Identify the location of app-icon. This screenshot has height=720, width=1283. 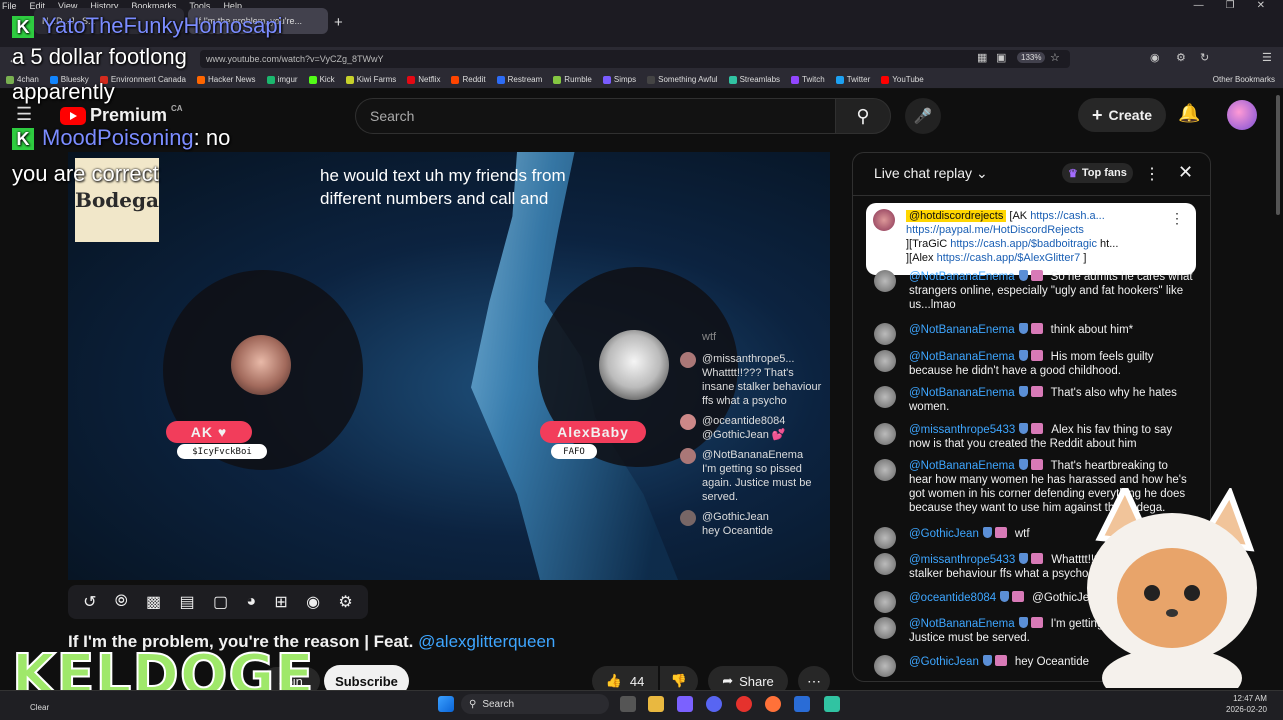
(744, 704).